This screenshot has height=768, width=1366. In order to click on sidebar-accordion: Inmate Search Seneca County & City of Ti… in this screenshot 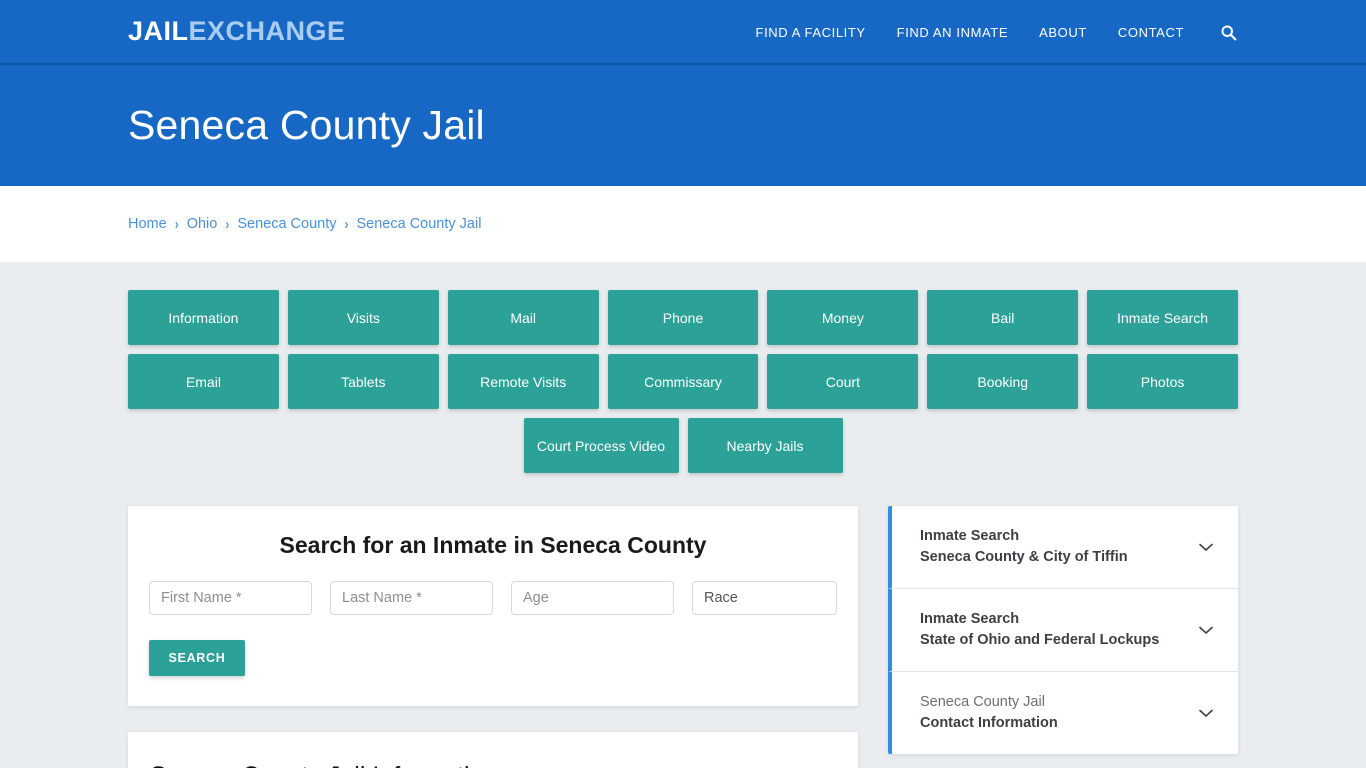, I will do `click(1063, 630)`.